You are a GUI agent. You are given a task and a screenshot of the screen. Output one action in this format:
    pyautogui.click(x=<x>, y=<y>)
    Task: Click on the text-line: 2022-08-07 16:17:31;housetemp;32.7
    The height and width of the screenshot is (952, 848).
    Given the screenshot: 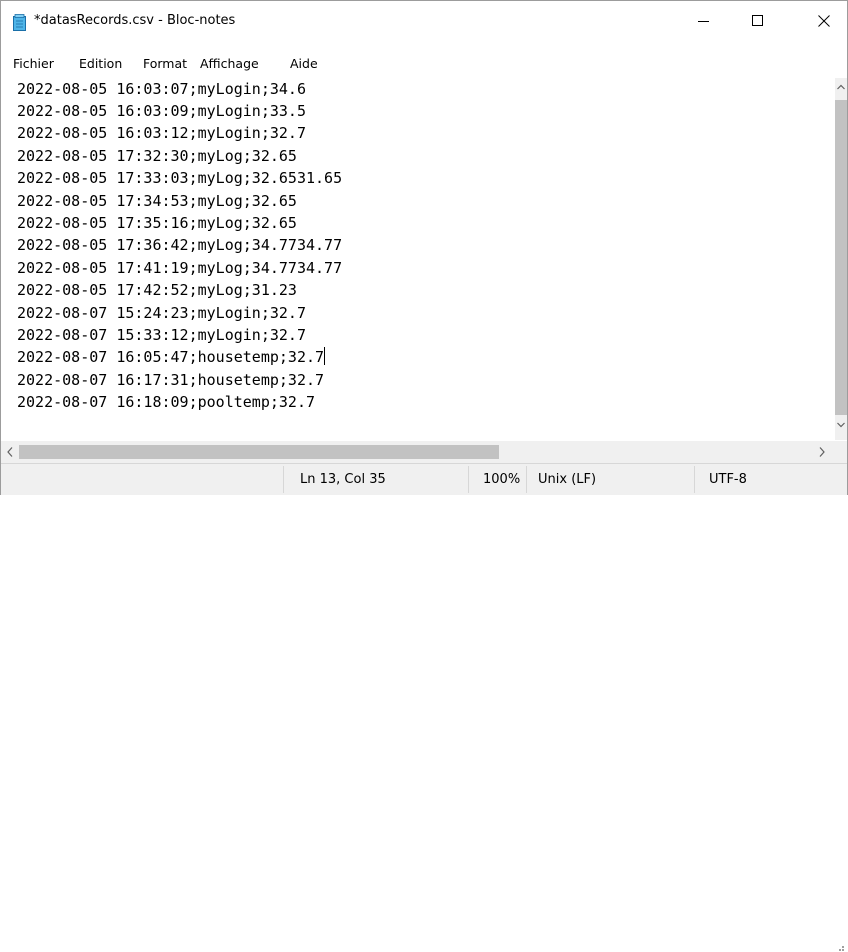 What is the action you would take?
    pyautogui.click(x=171, y=380)
    